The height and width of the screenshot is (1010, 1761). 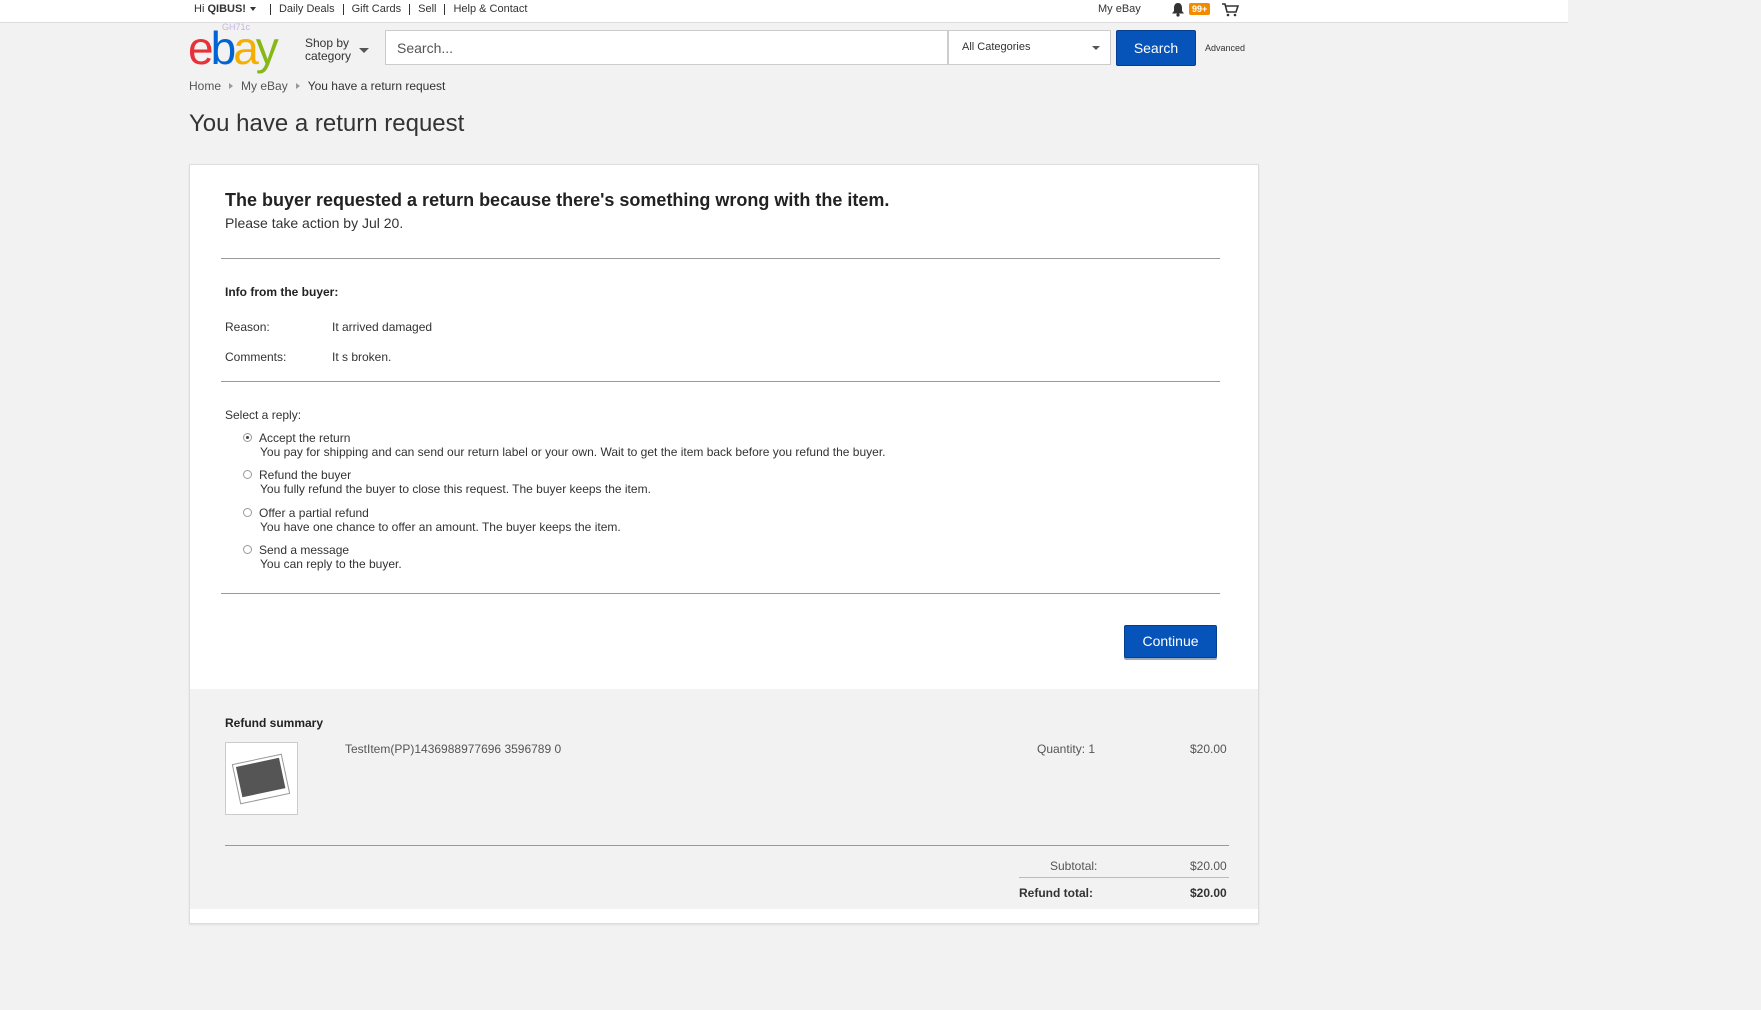 What do you see at coordinates (314, 223) in the screenshot?
I see `request-deadline: Please take action by Jul 20.` at bounding box center [314, 223].